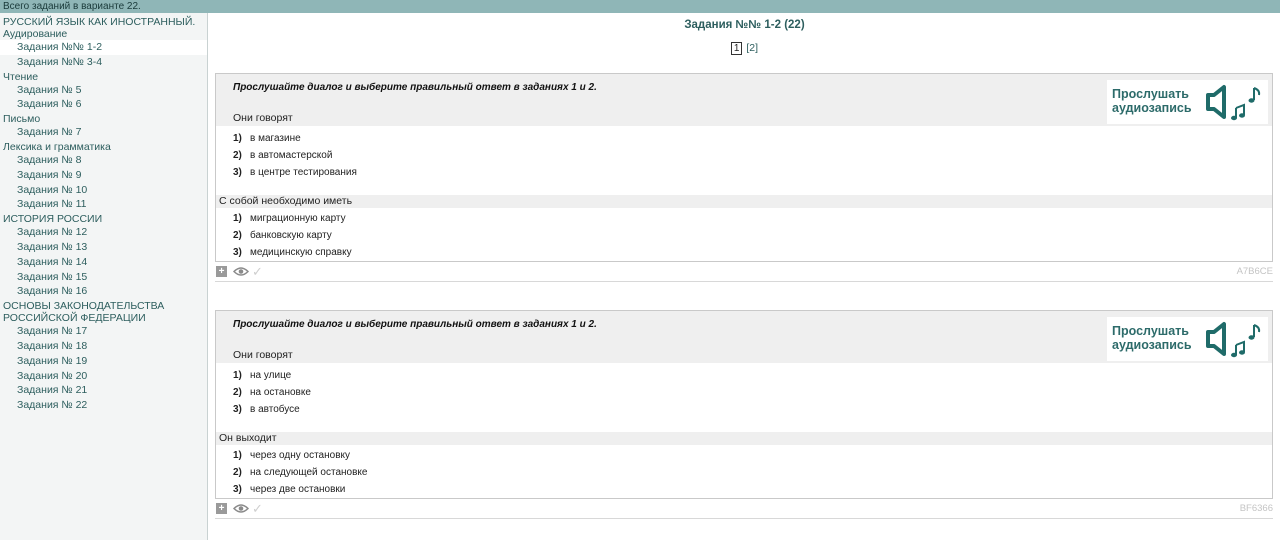 The image size is (1280, 540). I want to click on answer-option: 3) в центре тестирования, so click(752, 172).